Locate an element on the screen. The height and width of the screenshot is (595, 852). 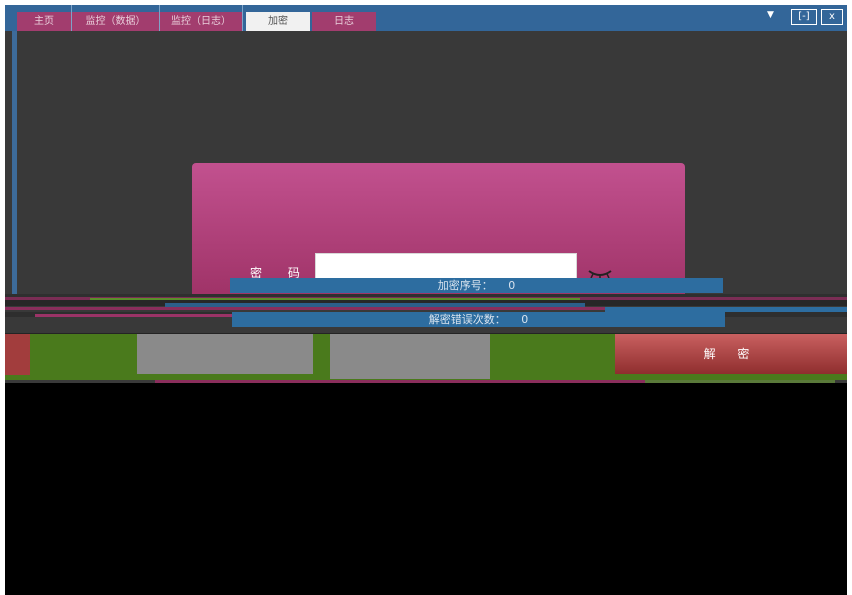
tab-monitor-data: 监控（数据） is located at coordinates (115, 21).